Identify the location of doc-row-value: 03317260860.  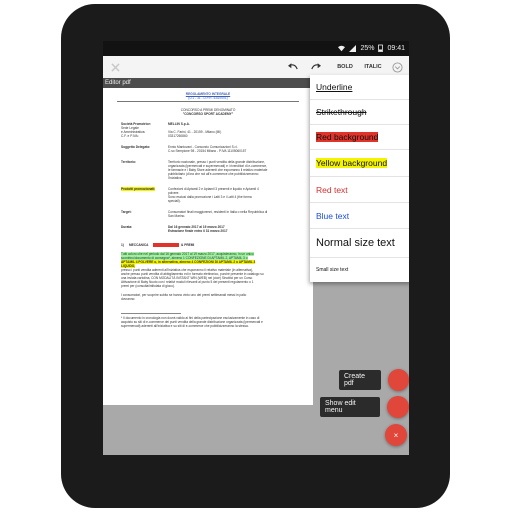
(178, 136).